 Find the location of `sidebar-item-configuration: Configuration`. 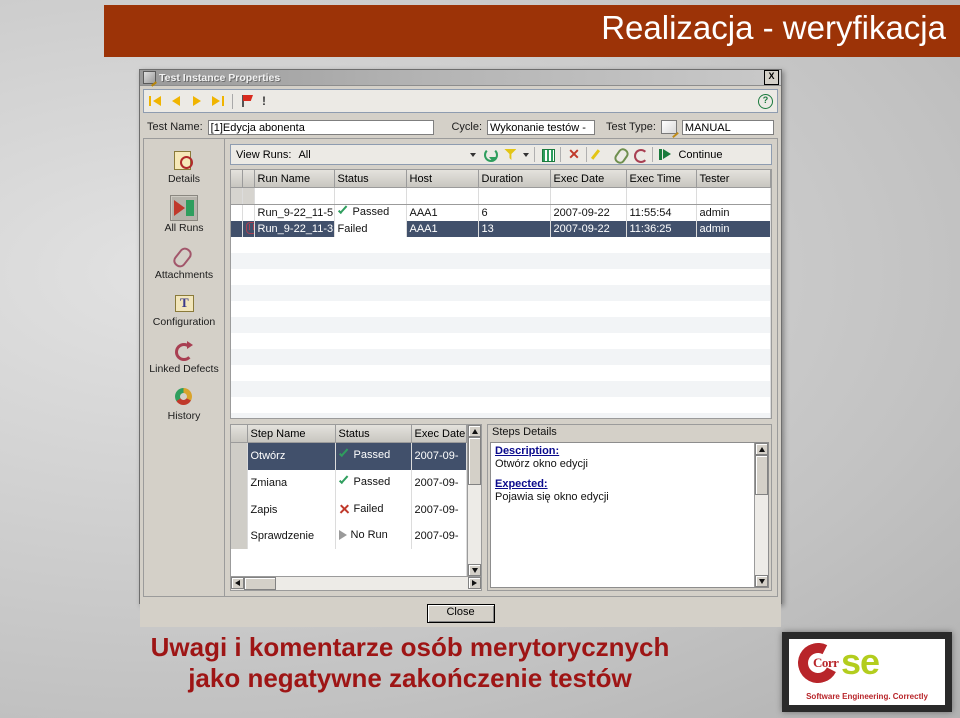

sidebar-item-configuration: Configuration is located at coordinates (184, 309).